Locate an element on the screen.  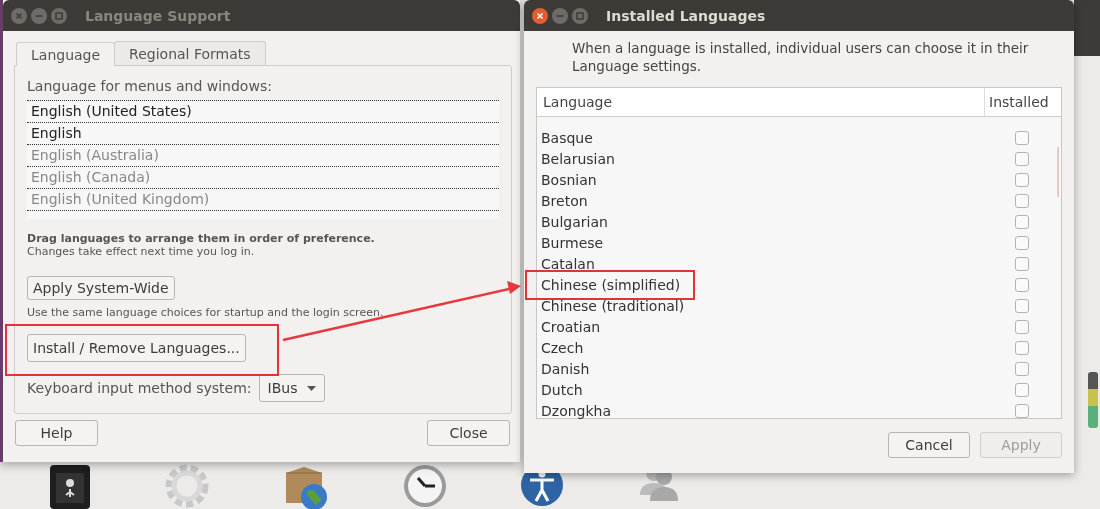
tab: Regional Formats is located at coordinates (190, 53).